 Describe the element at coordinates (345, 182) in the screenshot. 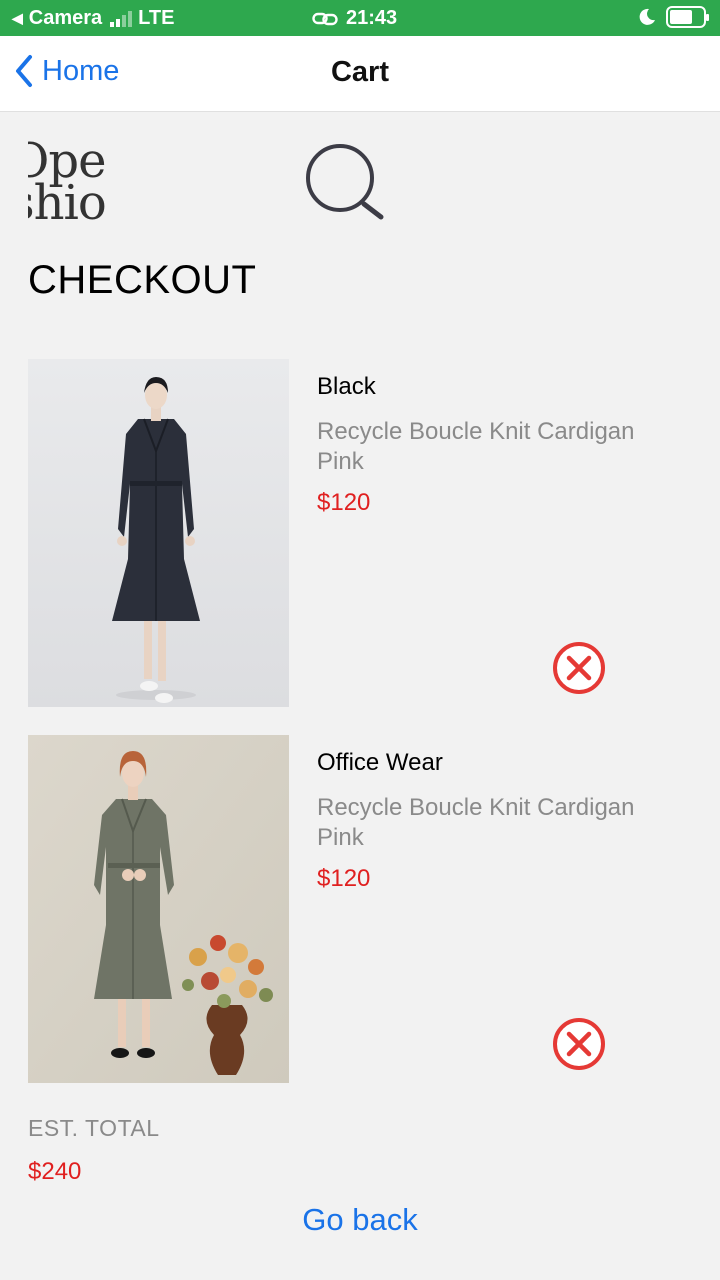

I see `search-icon` at that location.